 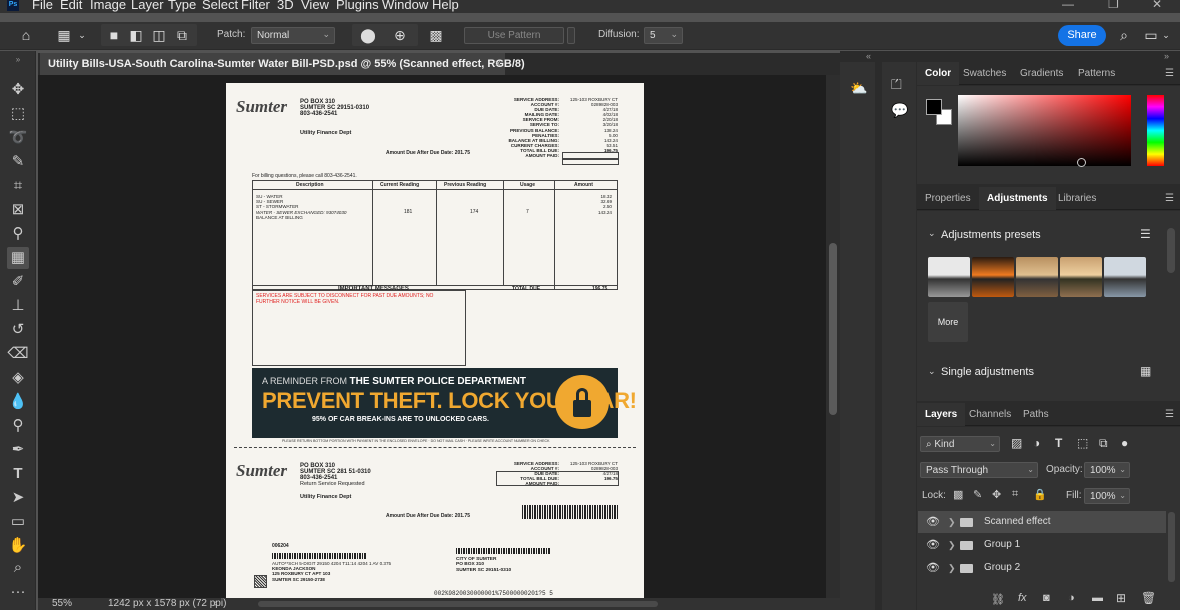 I want to click on collapse-toolbox-icon: », so click(x=18, y=60).